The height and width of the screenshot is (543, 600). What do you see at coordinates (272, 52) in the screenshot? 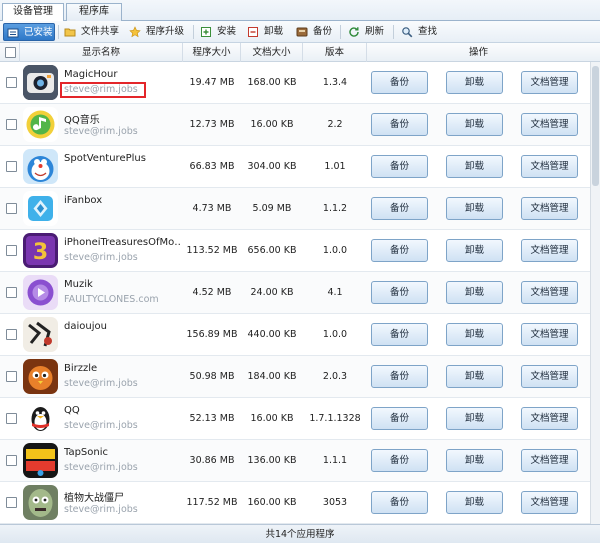
I see `header-doc-size: 文档大小` at bounding box center [272, 52].